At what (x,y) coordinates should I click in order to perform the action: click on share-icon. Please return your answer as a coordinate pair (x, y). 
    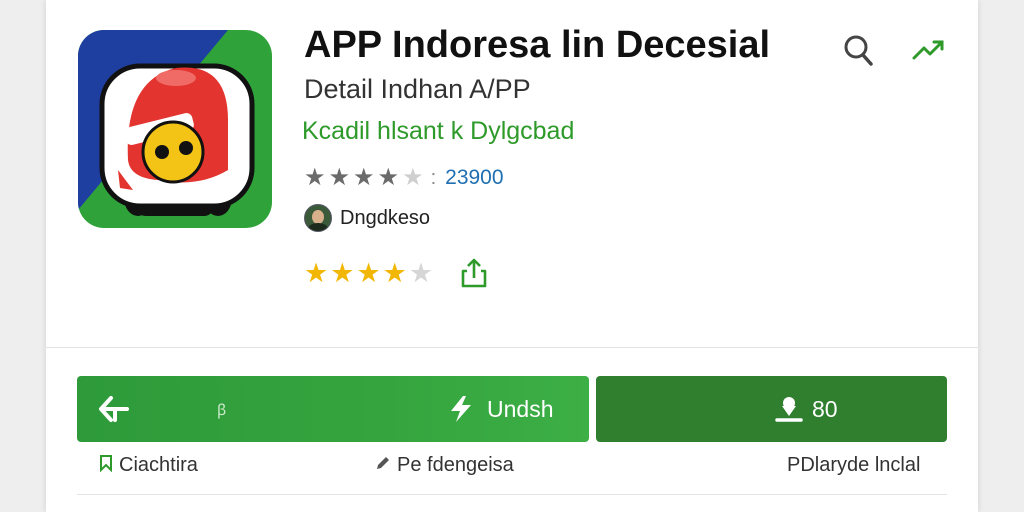
    Looking at the image, I should click on (474, 273).